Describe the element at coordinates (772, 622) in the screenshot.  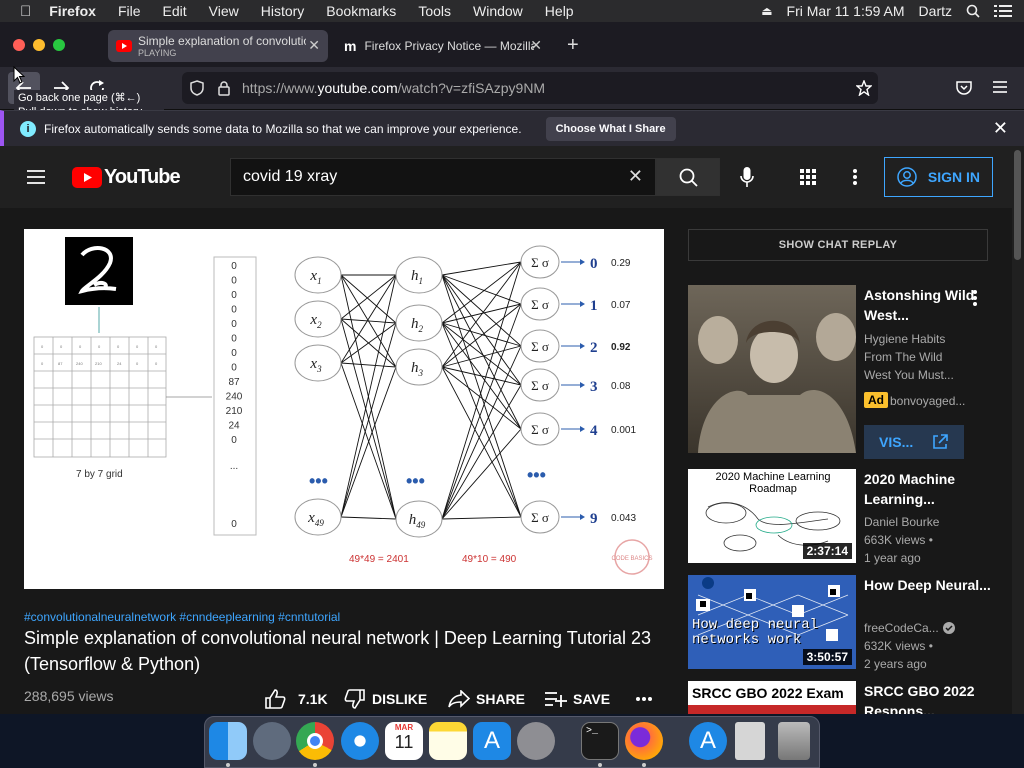
I see `video-thumbnail: How deep neural networks work 3:50:57` at that location.